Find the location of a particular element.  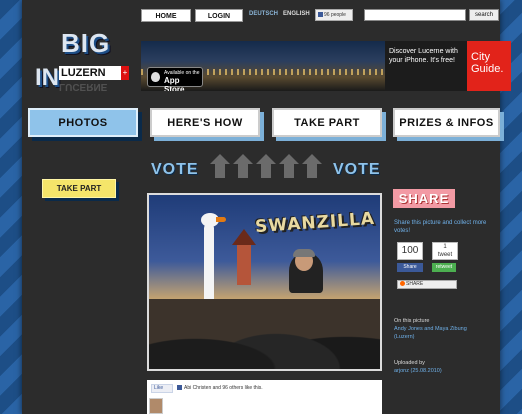

big-in-luzern-logo: BIG IN LUZERN + LUCERNE is located at coordinates (82, 61).